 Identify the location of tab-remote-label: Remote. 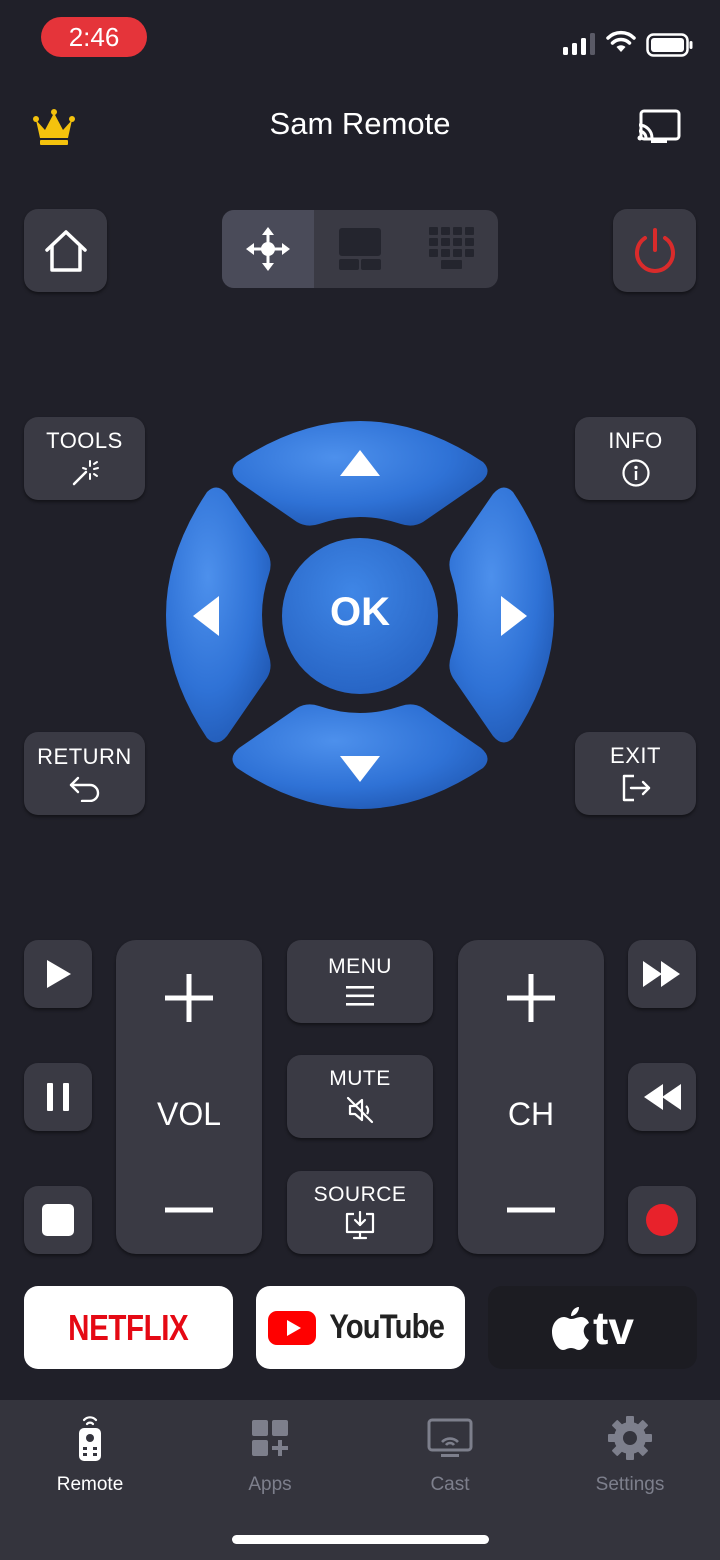
(90, 1484).